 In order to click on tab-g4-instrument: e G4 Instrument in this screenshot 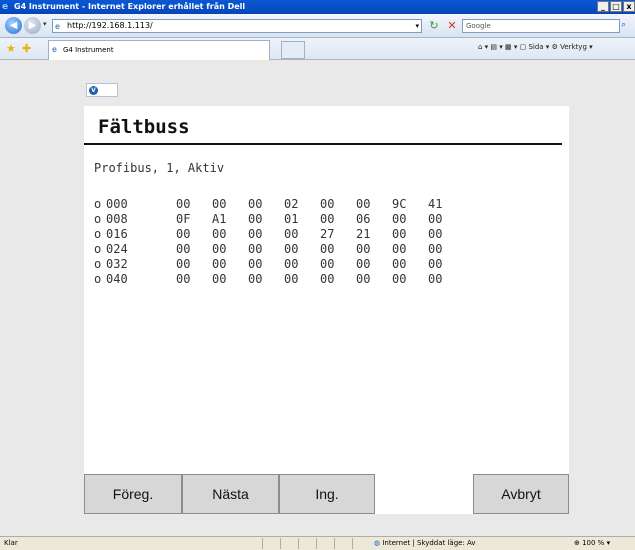, I will do `click(159, 50)`.